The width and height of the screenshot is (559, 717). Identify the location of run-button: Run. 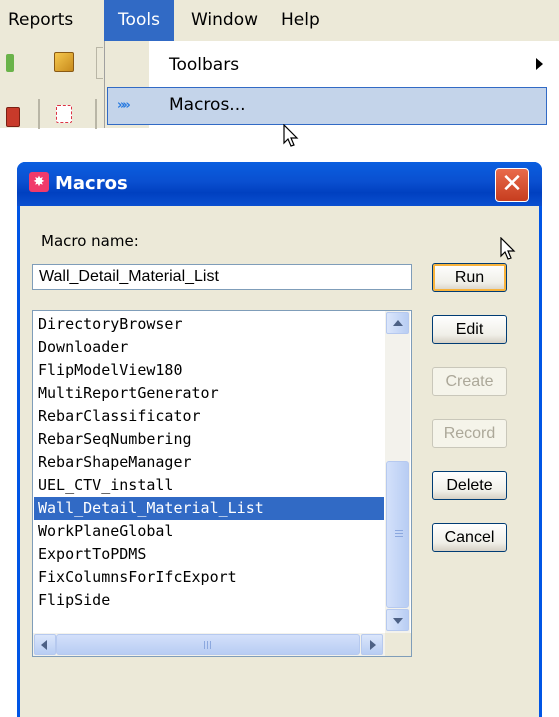
(469, 277).